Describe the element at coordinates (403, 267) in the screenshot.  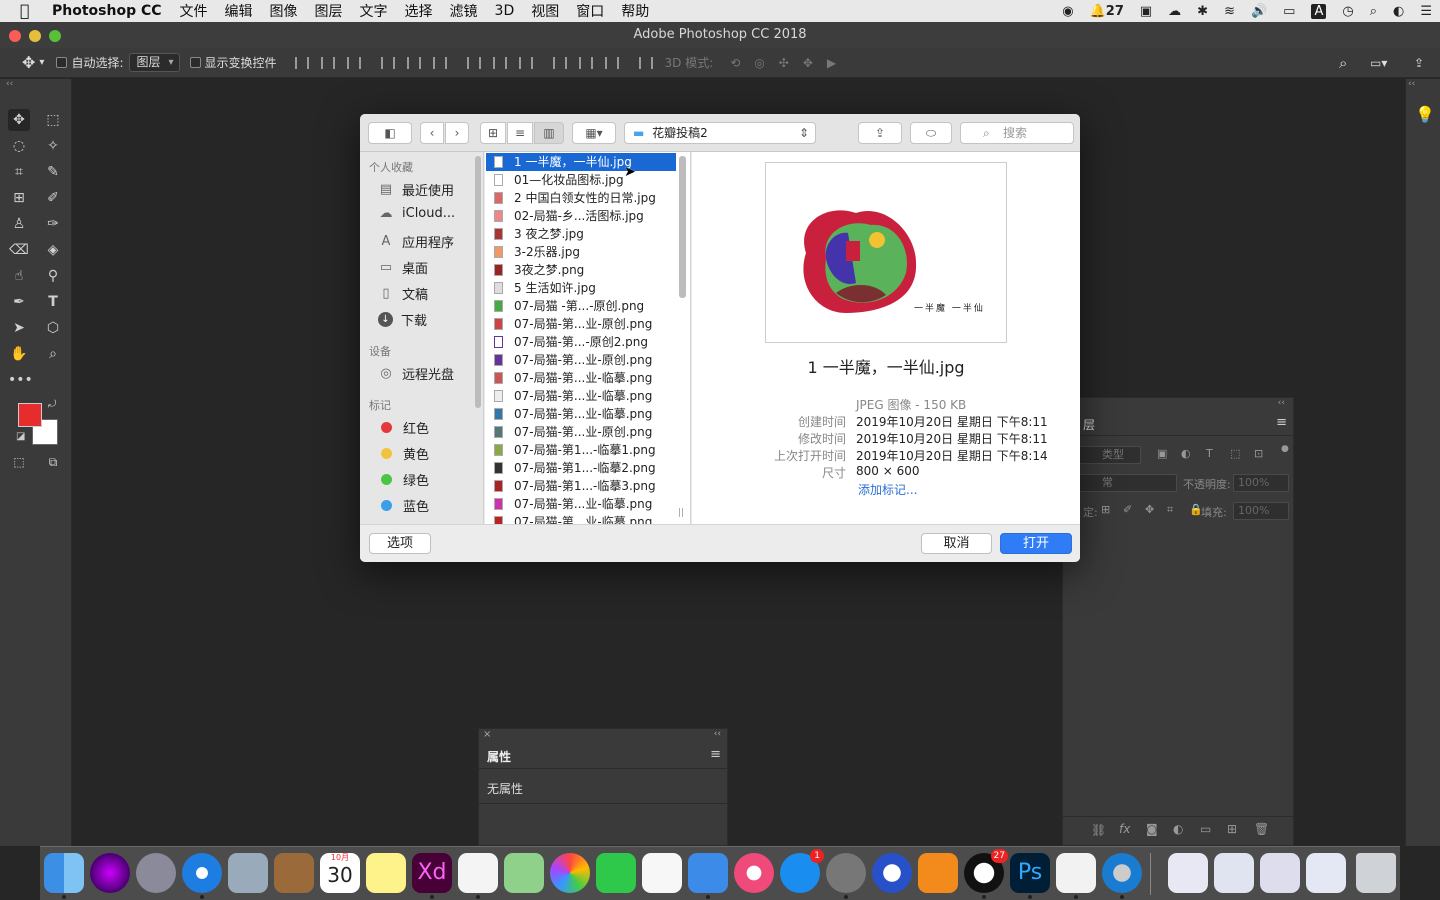
I see `sidebar-item-desktop: ▭ 桌面` at that location.